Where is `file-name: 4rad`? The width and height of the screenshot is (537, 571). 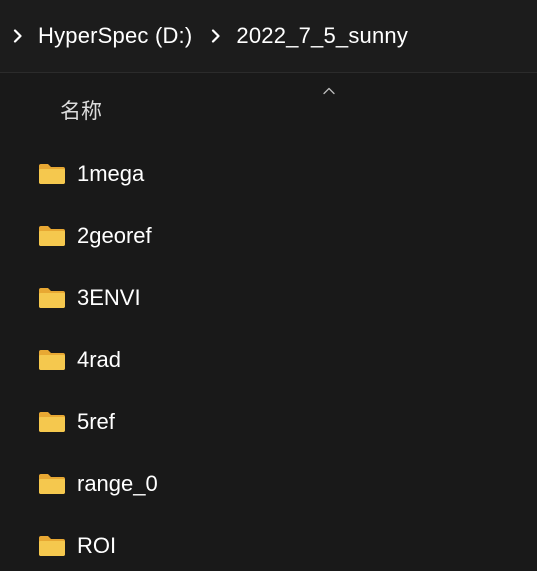
file-name: 4rad is located at coordinates (99, 359).